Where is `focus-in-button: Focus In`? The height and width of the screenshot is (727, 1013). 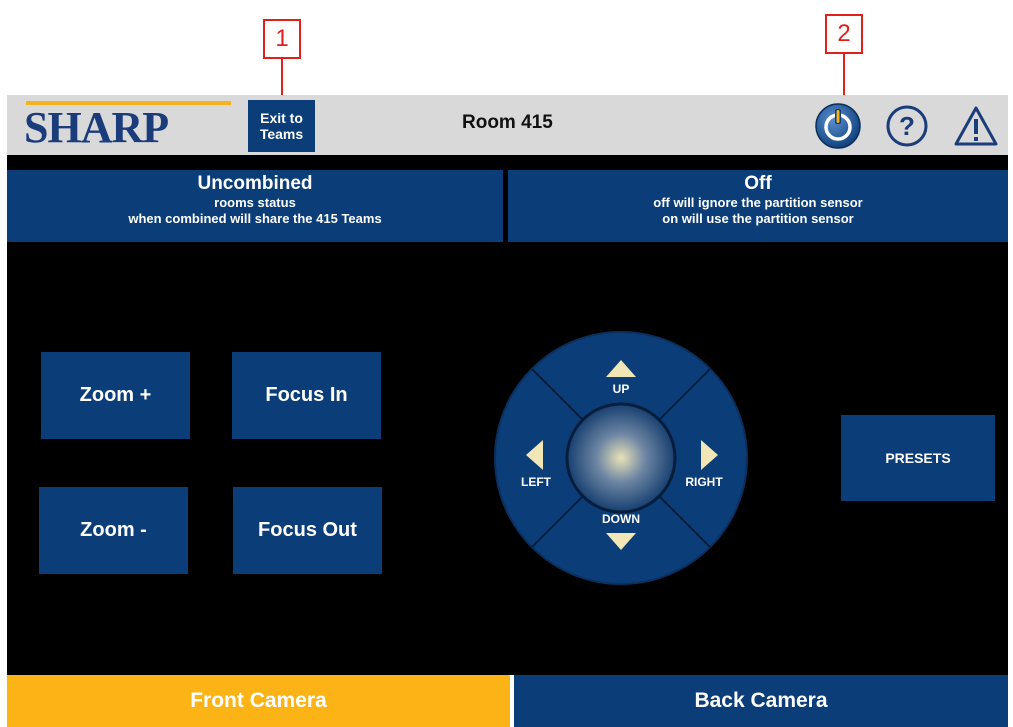 focus-in-button: Focus In is located at coordinates (306, 395).